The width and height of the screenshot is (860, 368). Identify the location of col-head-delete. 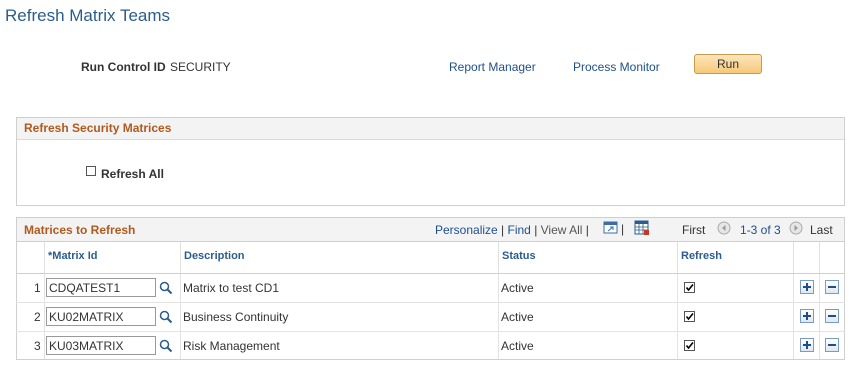
(831, 257).